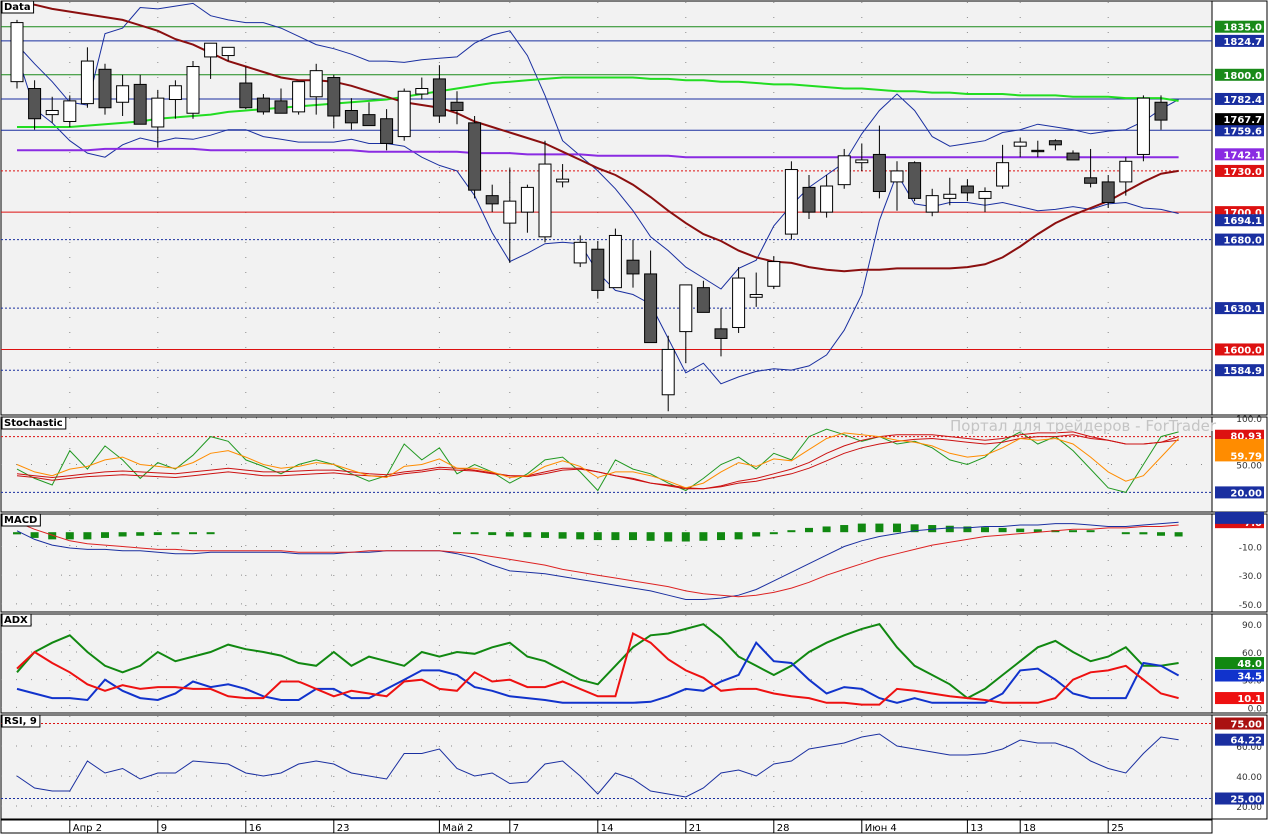 This screenshot has width=1268, height=834. I want to click on panel-title: Data, so click(17, 7).